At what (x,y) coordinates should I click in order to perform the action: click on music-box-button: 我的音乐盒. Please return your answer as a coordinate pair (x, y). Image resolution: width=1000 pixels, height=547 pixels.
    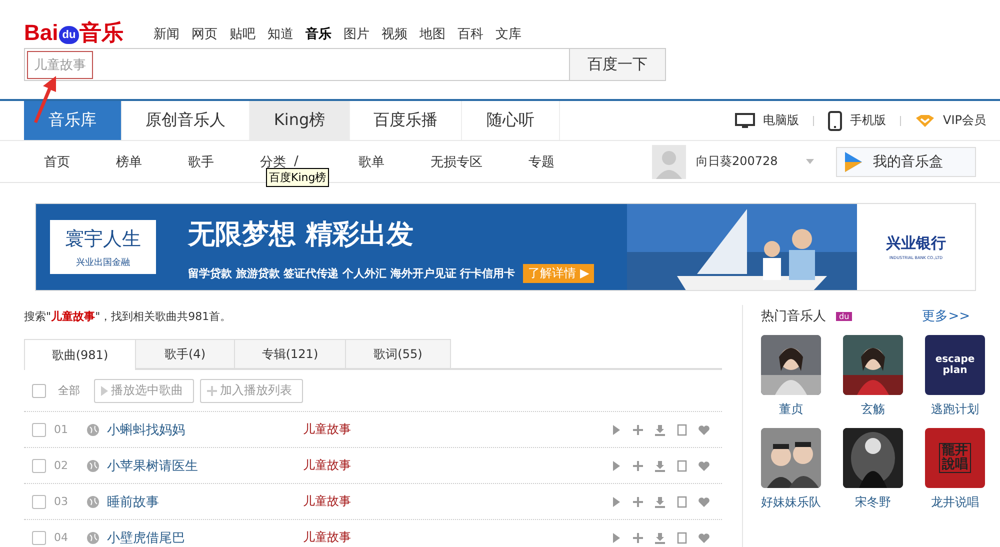
    Looking at the image, I should click on (906, 161).